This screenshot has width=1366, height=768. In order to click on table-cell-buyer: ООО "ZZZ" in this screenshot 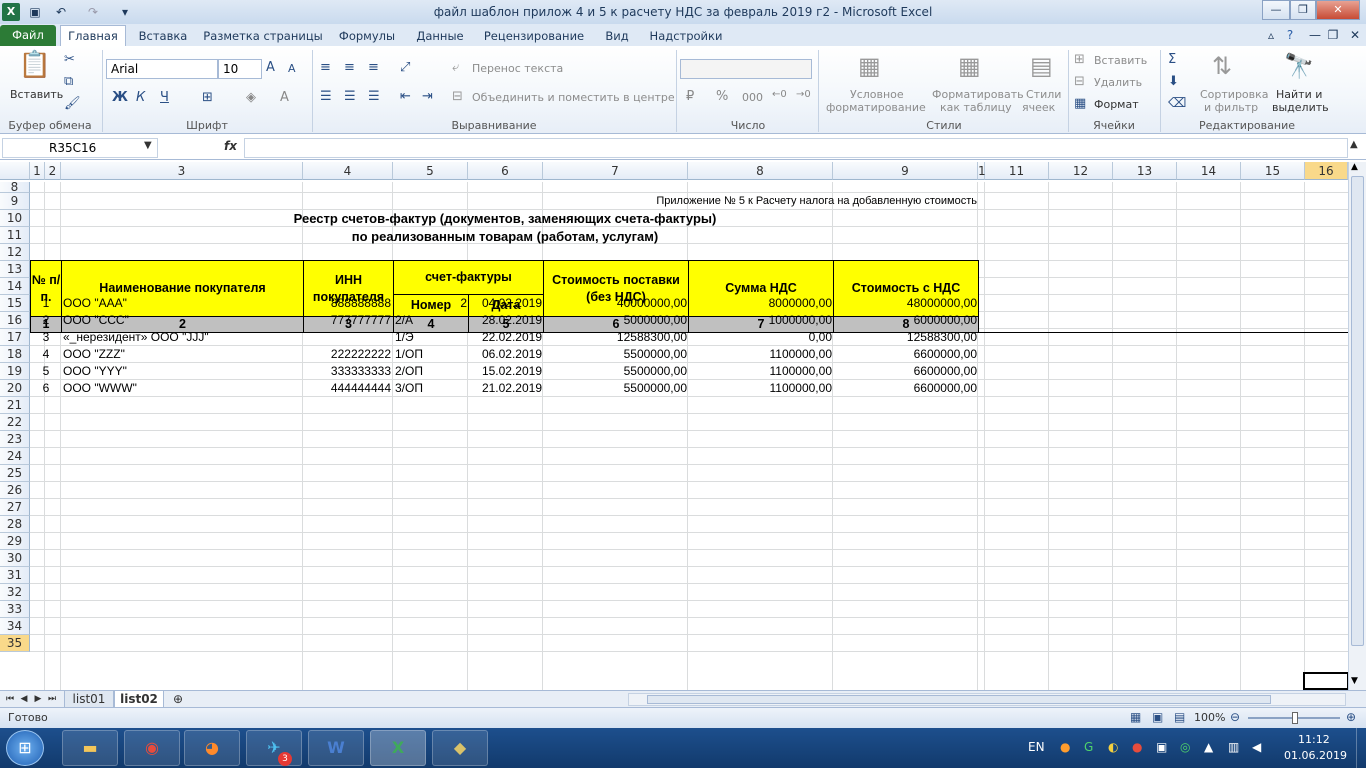, I will do `click(182, 354)`.